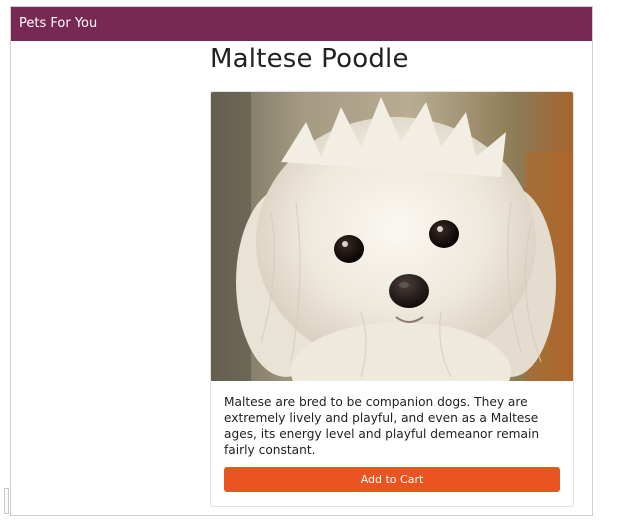 Image resolution: width=629 pixels, height=529 pixels. What do you see at coordinates (309, 59) in the screenshot?
I see `product-title: Maltese Poodle` at bounding box center [309, 59].